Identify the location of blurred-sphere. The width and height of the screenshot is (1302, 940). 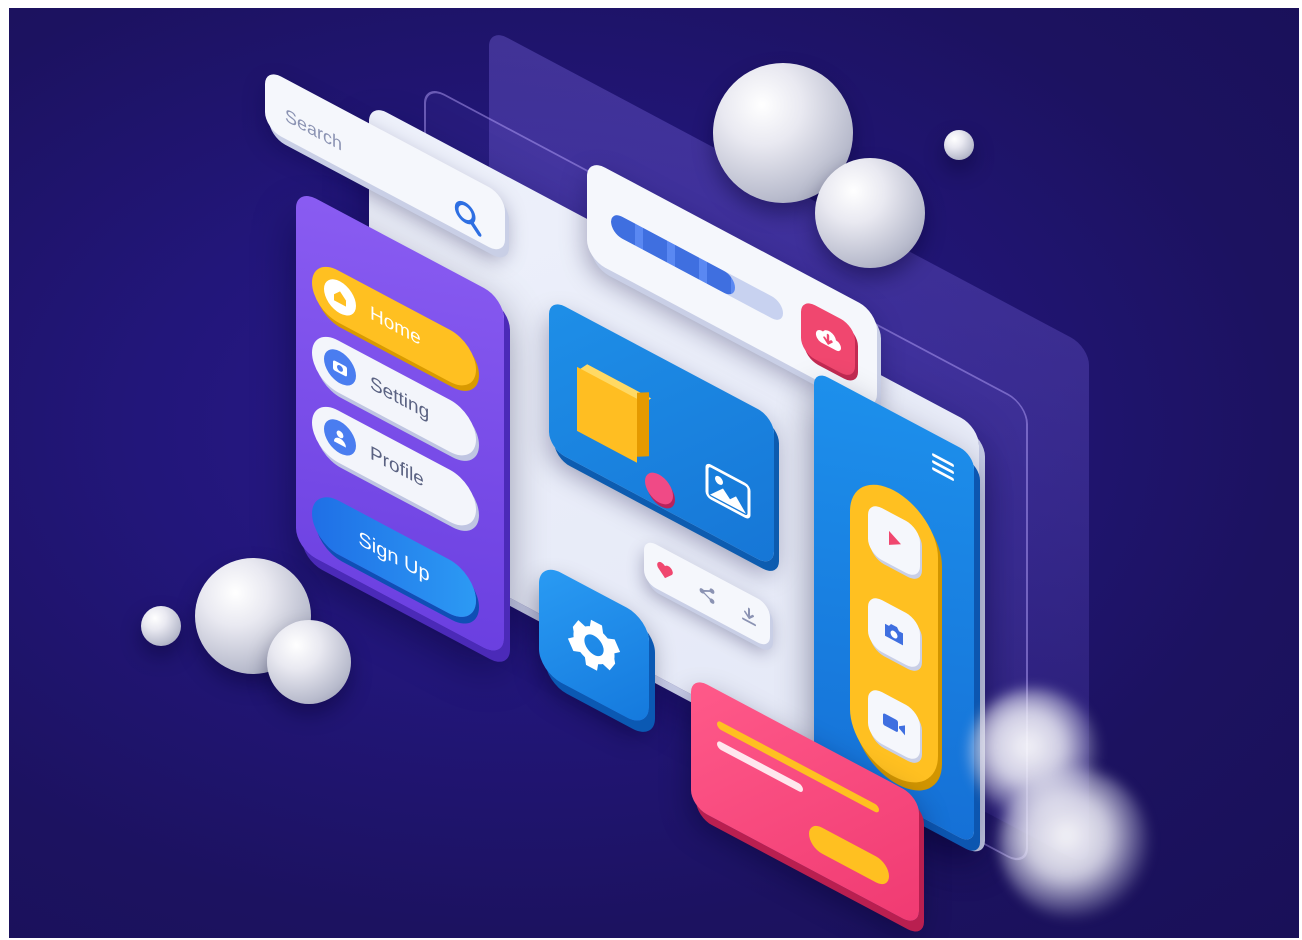
(1074, 843).